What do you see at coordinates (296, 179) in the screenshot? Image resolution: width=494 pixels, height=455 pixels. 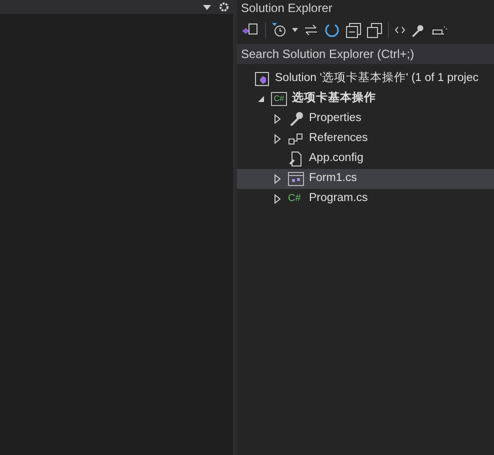 I see `form-icon` at bounding box center [296, 179].